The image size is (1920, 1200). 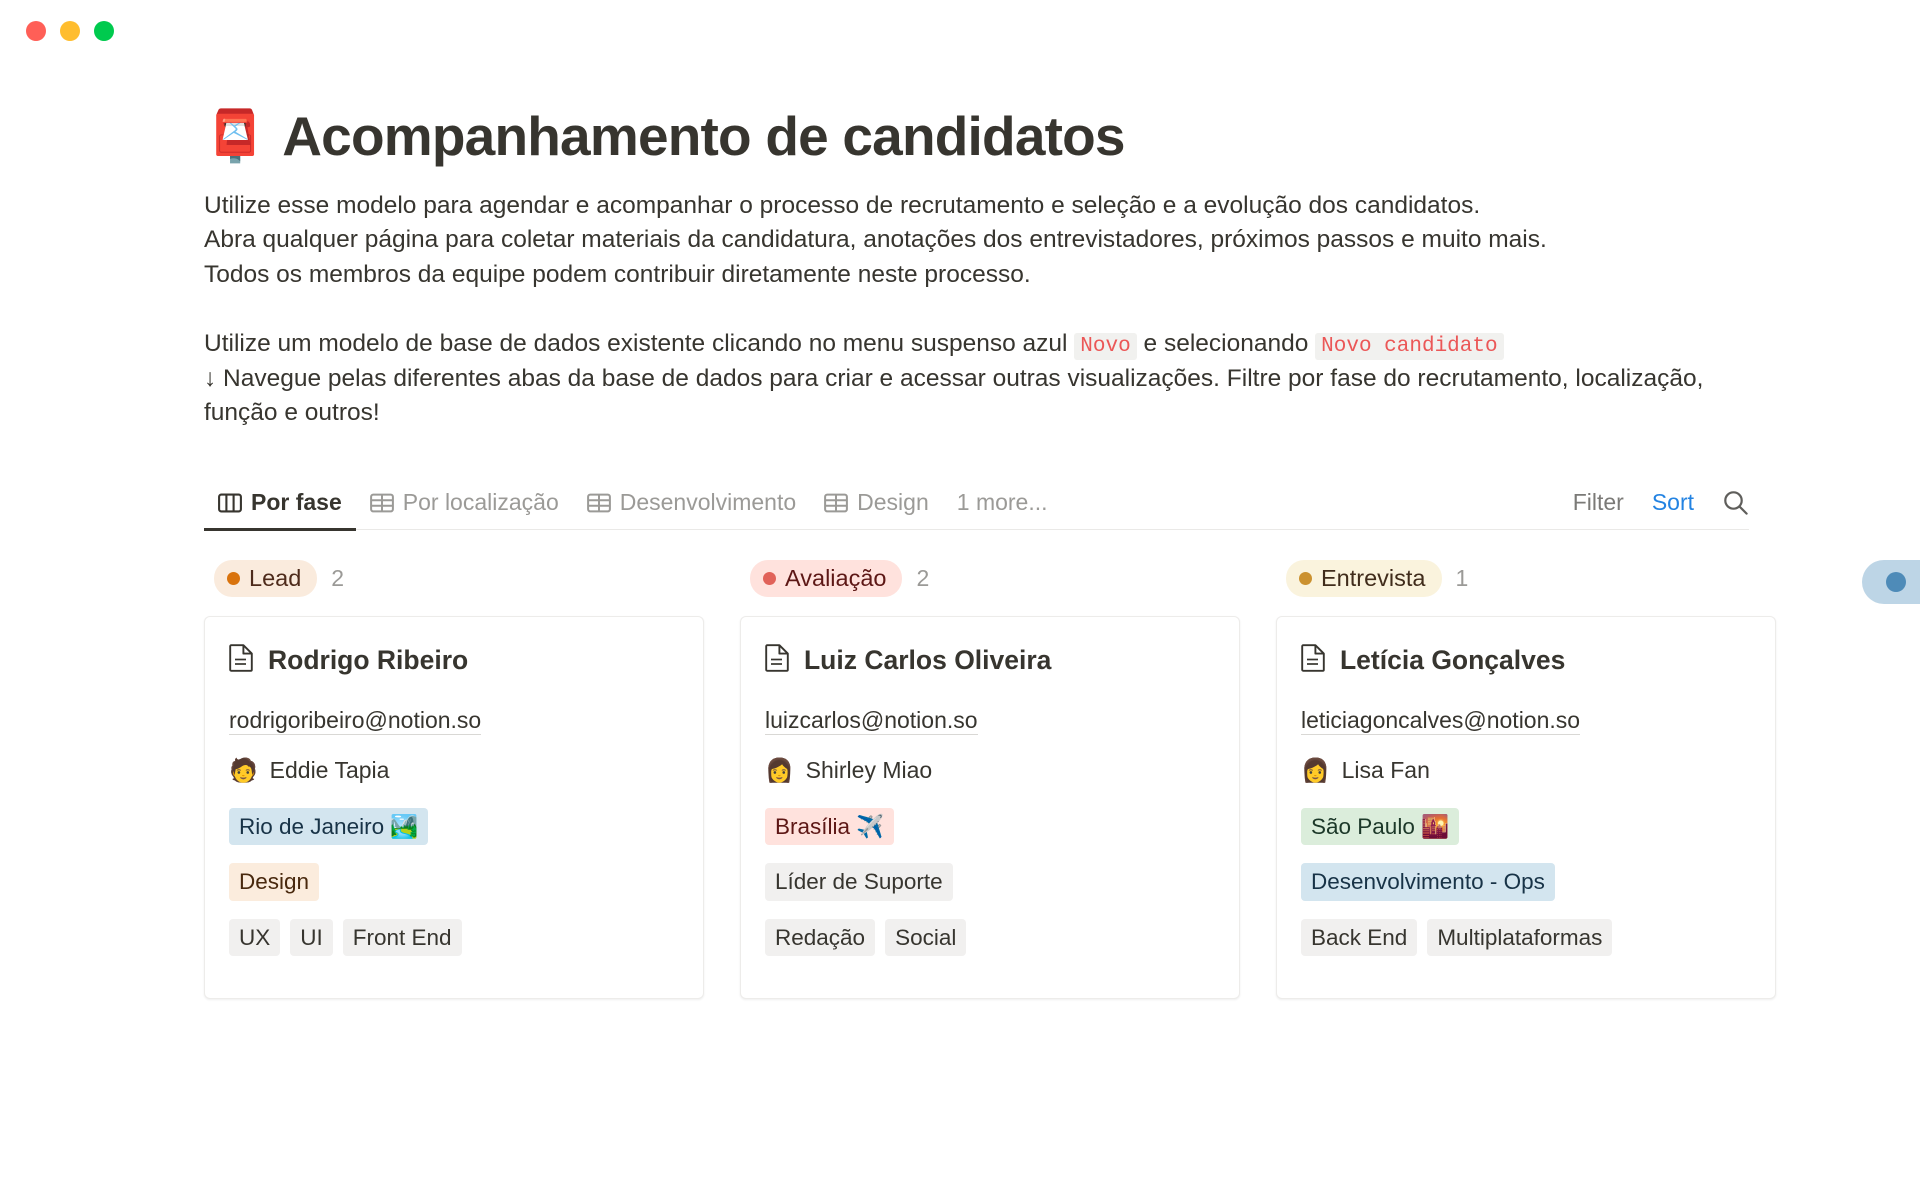 I want to click on skill-tag: Front End, so click(x=402, y=937).